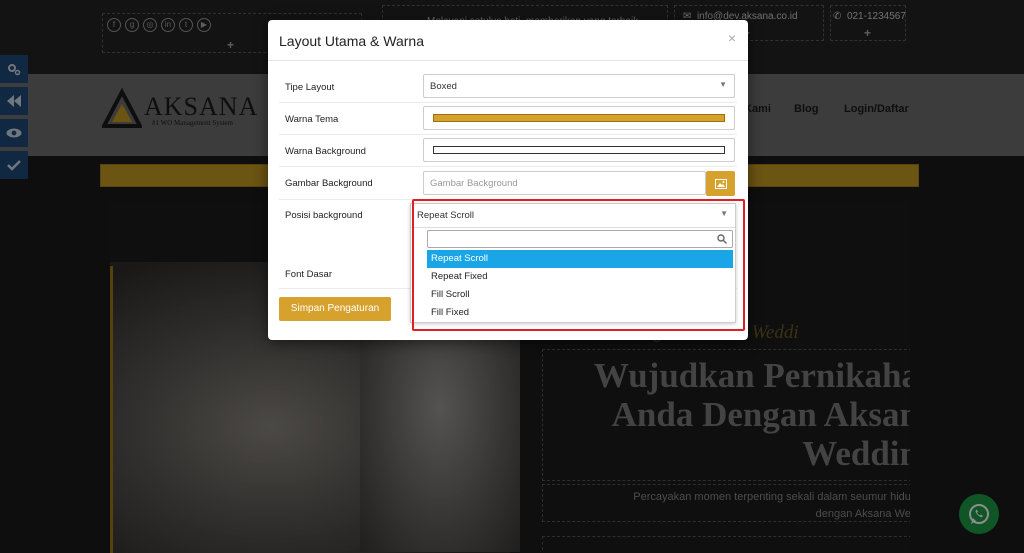 The image size is (1024, 553). What do you see at coordinates (325, 151) in the screenshot?
I see `bg-color-label: Warna Background` at bounding box center [325, 151].